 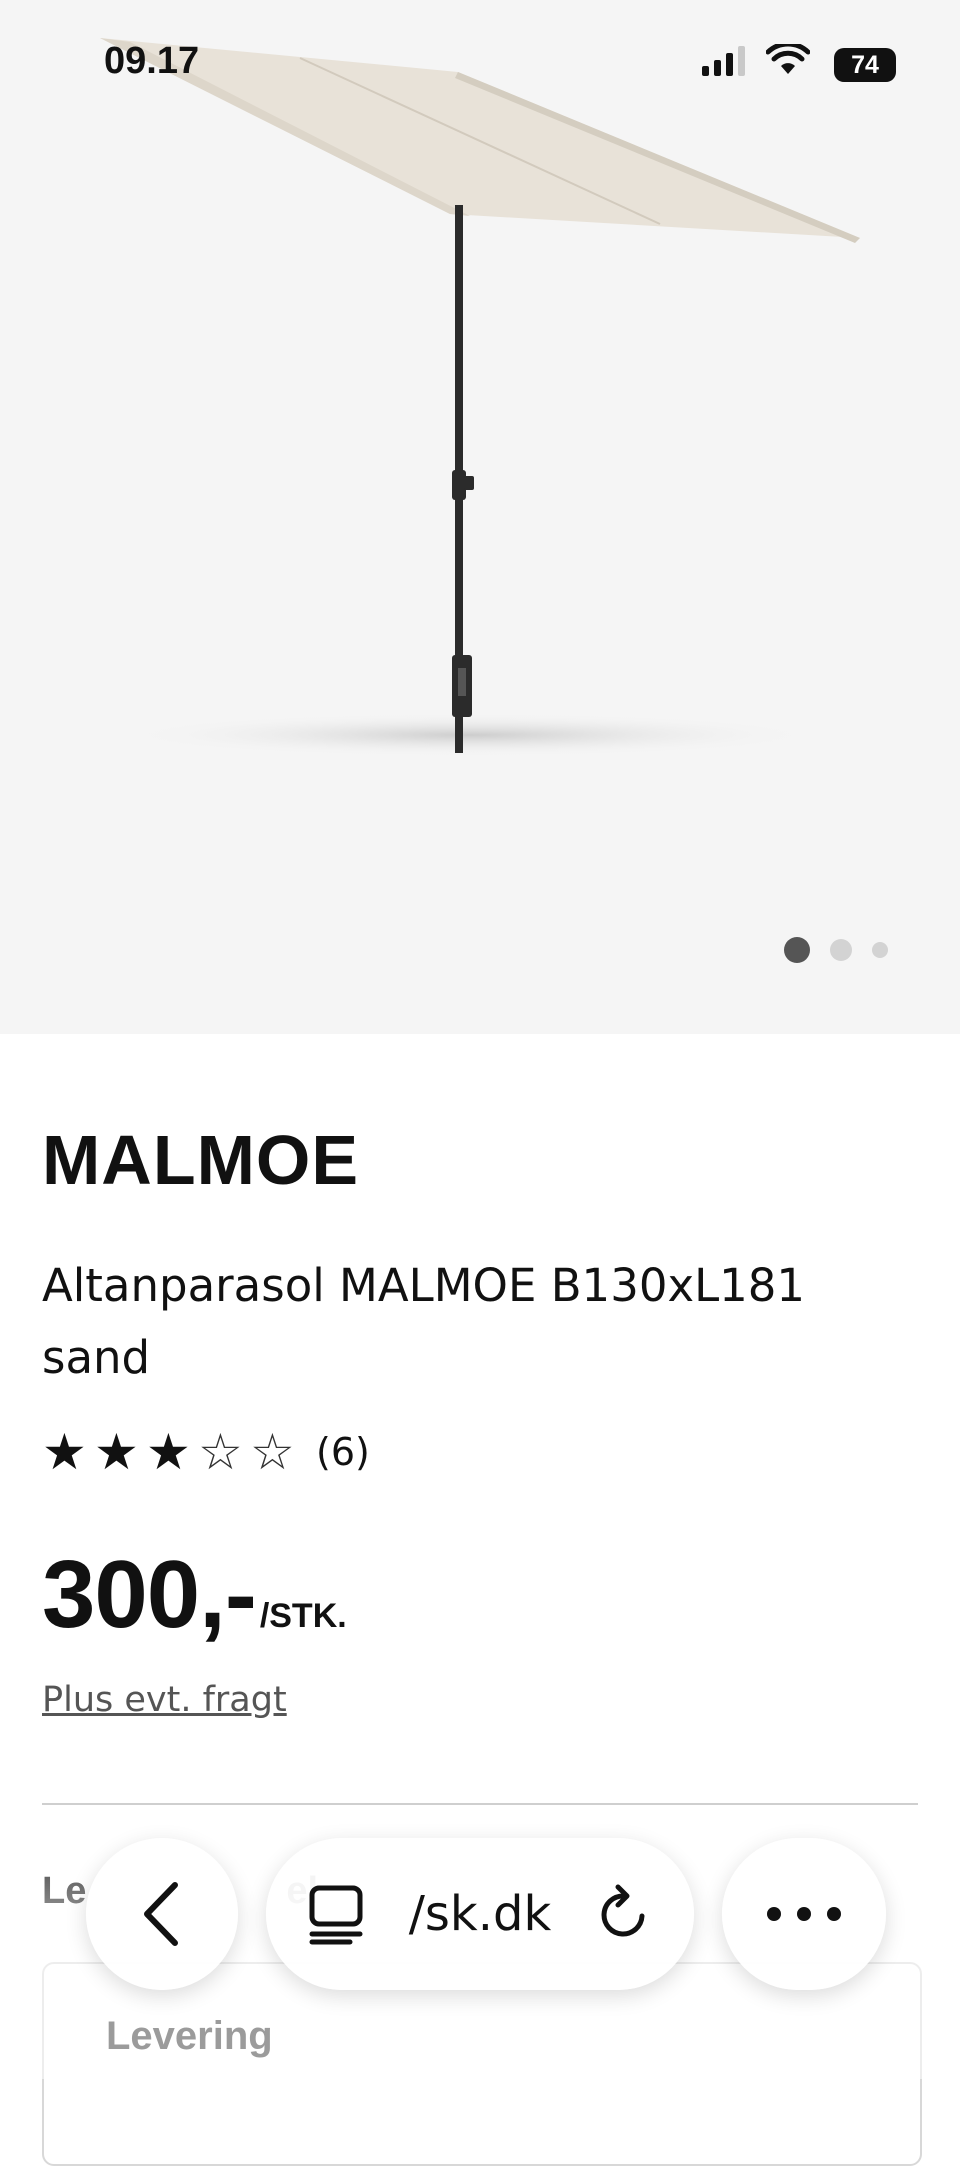 I want to click on delivery-option-label: Levering, so click(x=189, y=2036).